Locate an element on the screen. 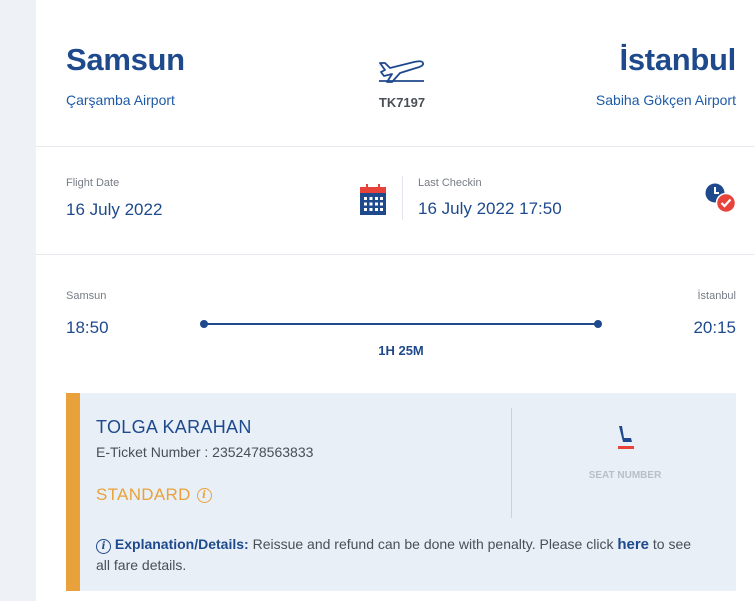  last-checkin-value: 16 July 2022 17:50 is located at coordinates (490, 208).